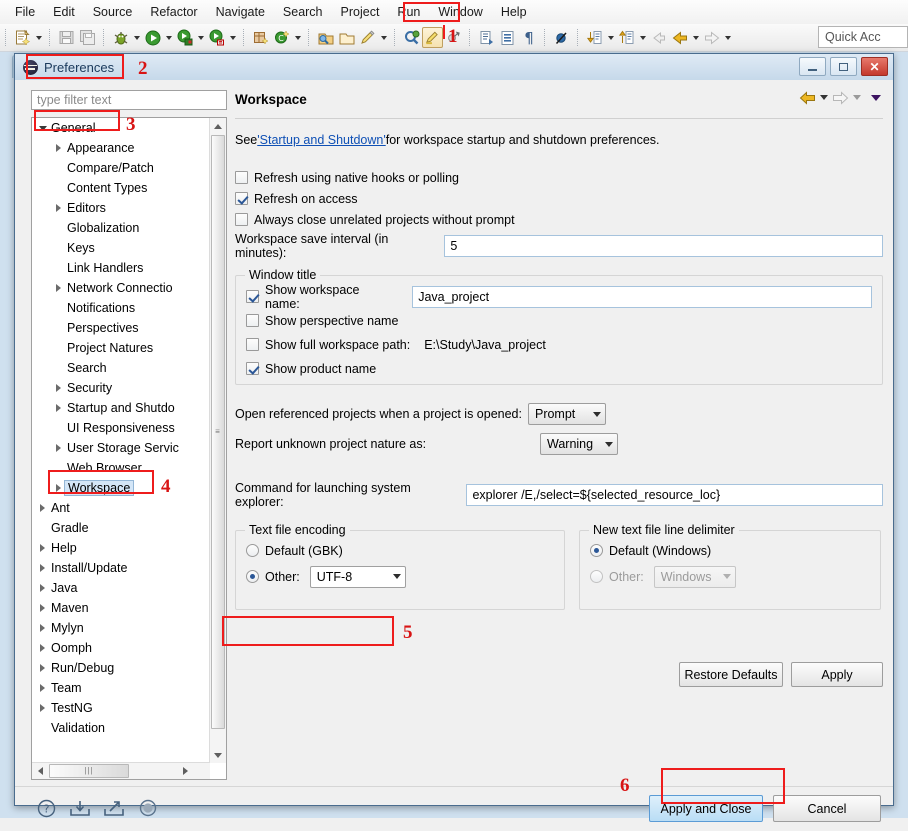 This screenshot has height=831, width=908. Describe the element at coordinates (658, 37) in the screenshot. I see `back-history-disabled-icon` at that location.